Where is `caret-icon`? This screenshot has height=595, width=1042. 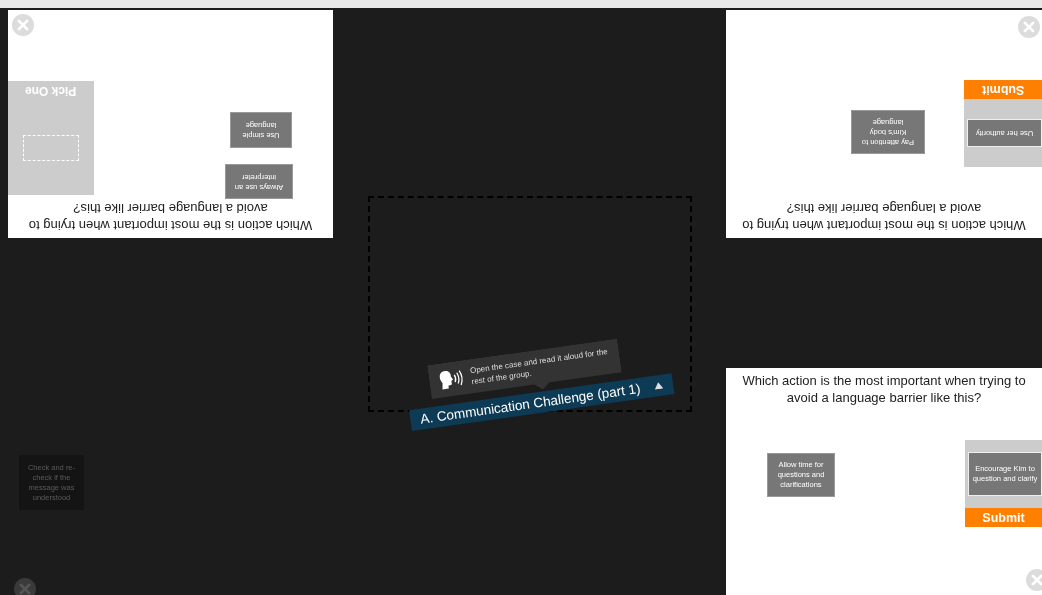
caret-icon is located at coordinates (658, 385).